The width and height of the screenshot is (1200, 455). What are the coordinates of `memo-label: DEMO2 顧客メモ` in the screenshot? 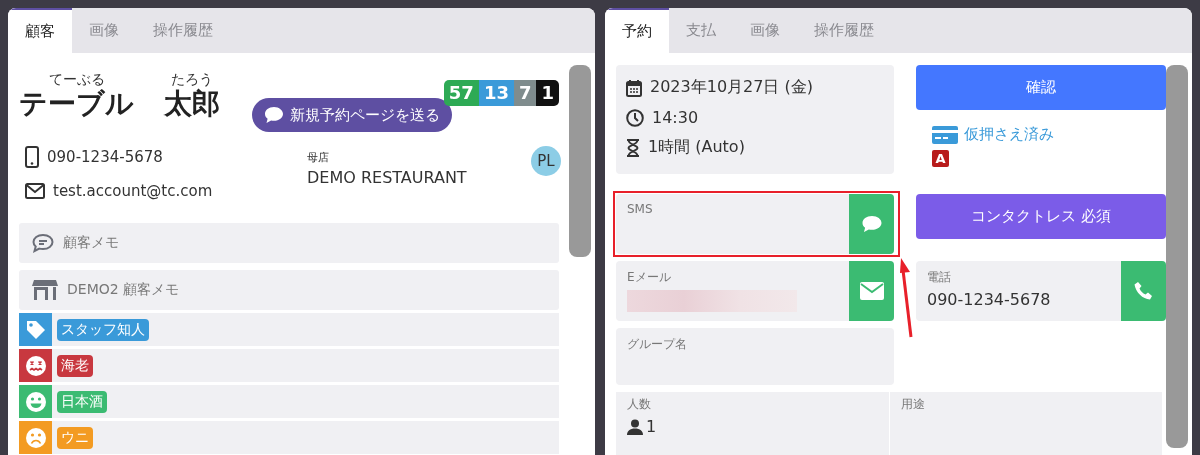 It's located at (123, 290).